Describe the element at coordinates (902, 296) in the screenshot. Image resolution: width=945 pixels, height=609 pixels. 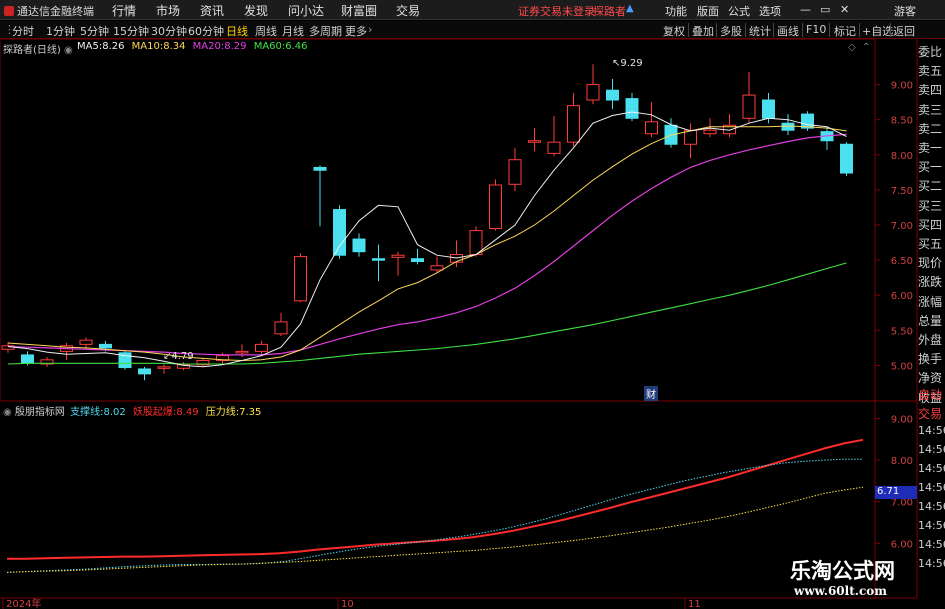
I see `y-tick-label: 6.00` at that location.